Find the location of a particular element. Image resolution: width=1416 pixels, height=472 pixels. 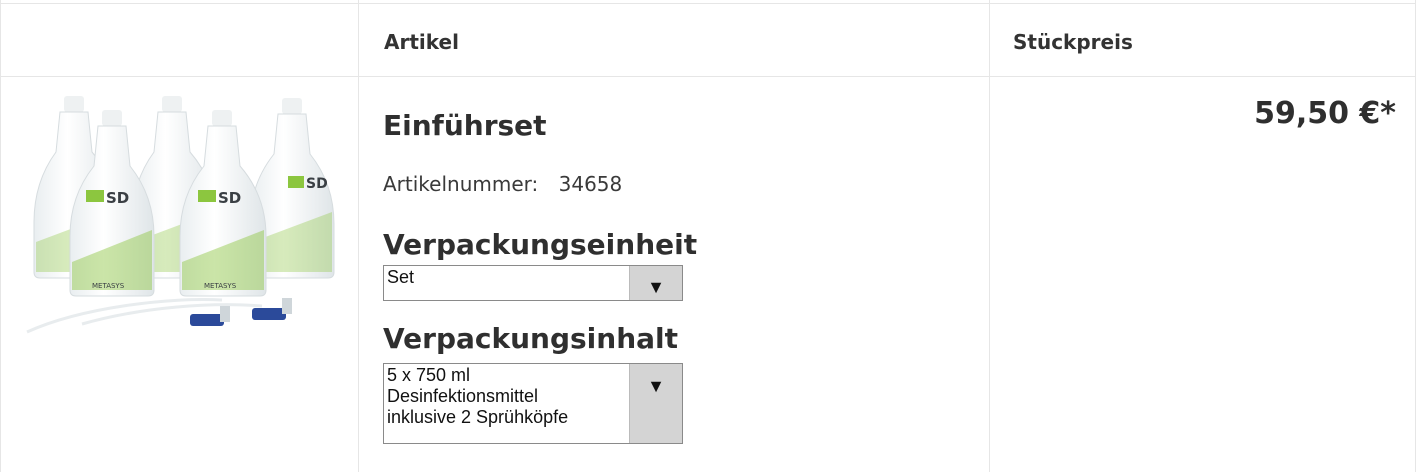

packaging-content-line: Desinfektionsmittel is located at coordinates (463, 396).